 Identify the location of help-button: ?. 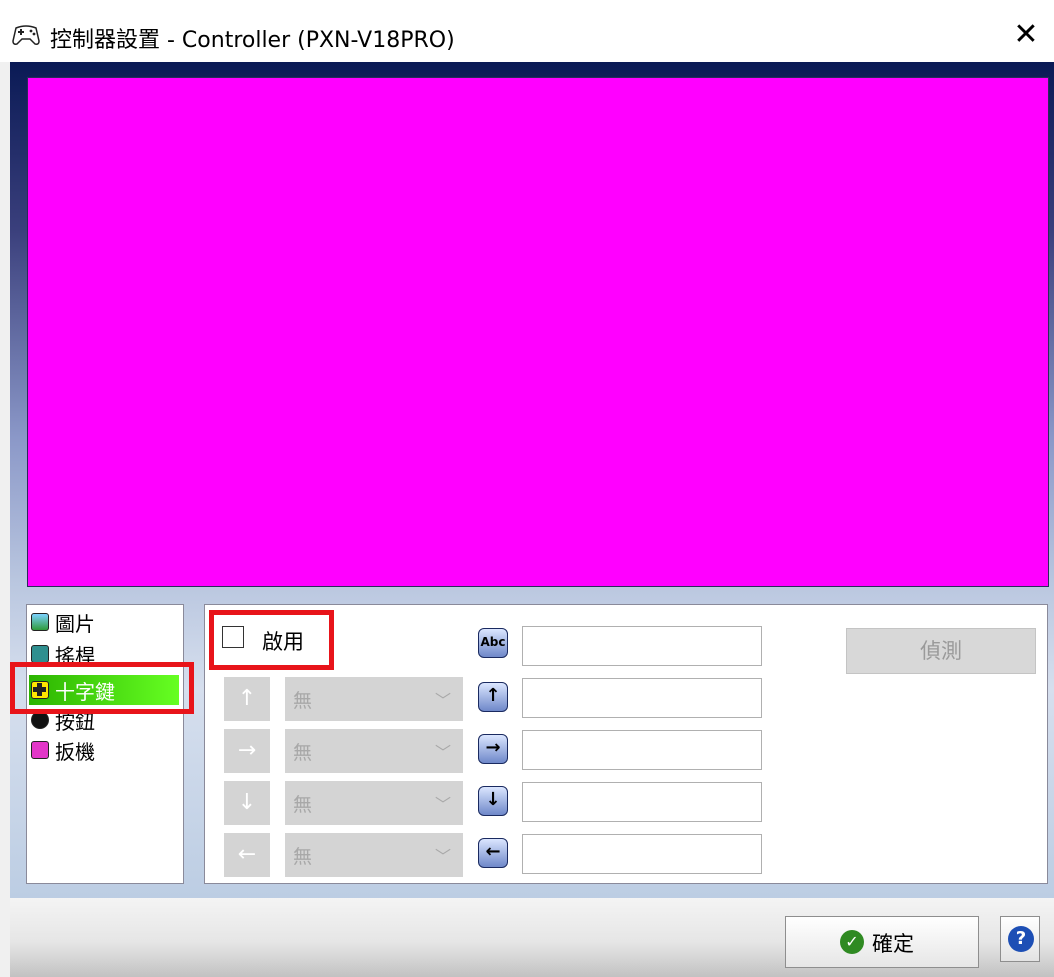
(1020, 939).